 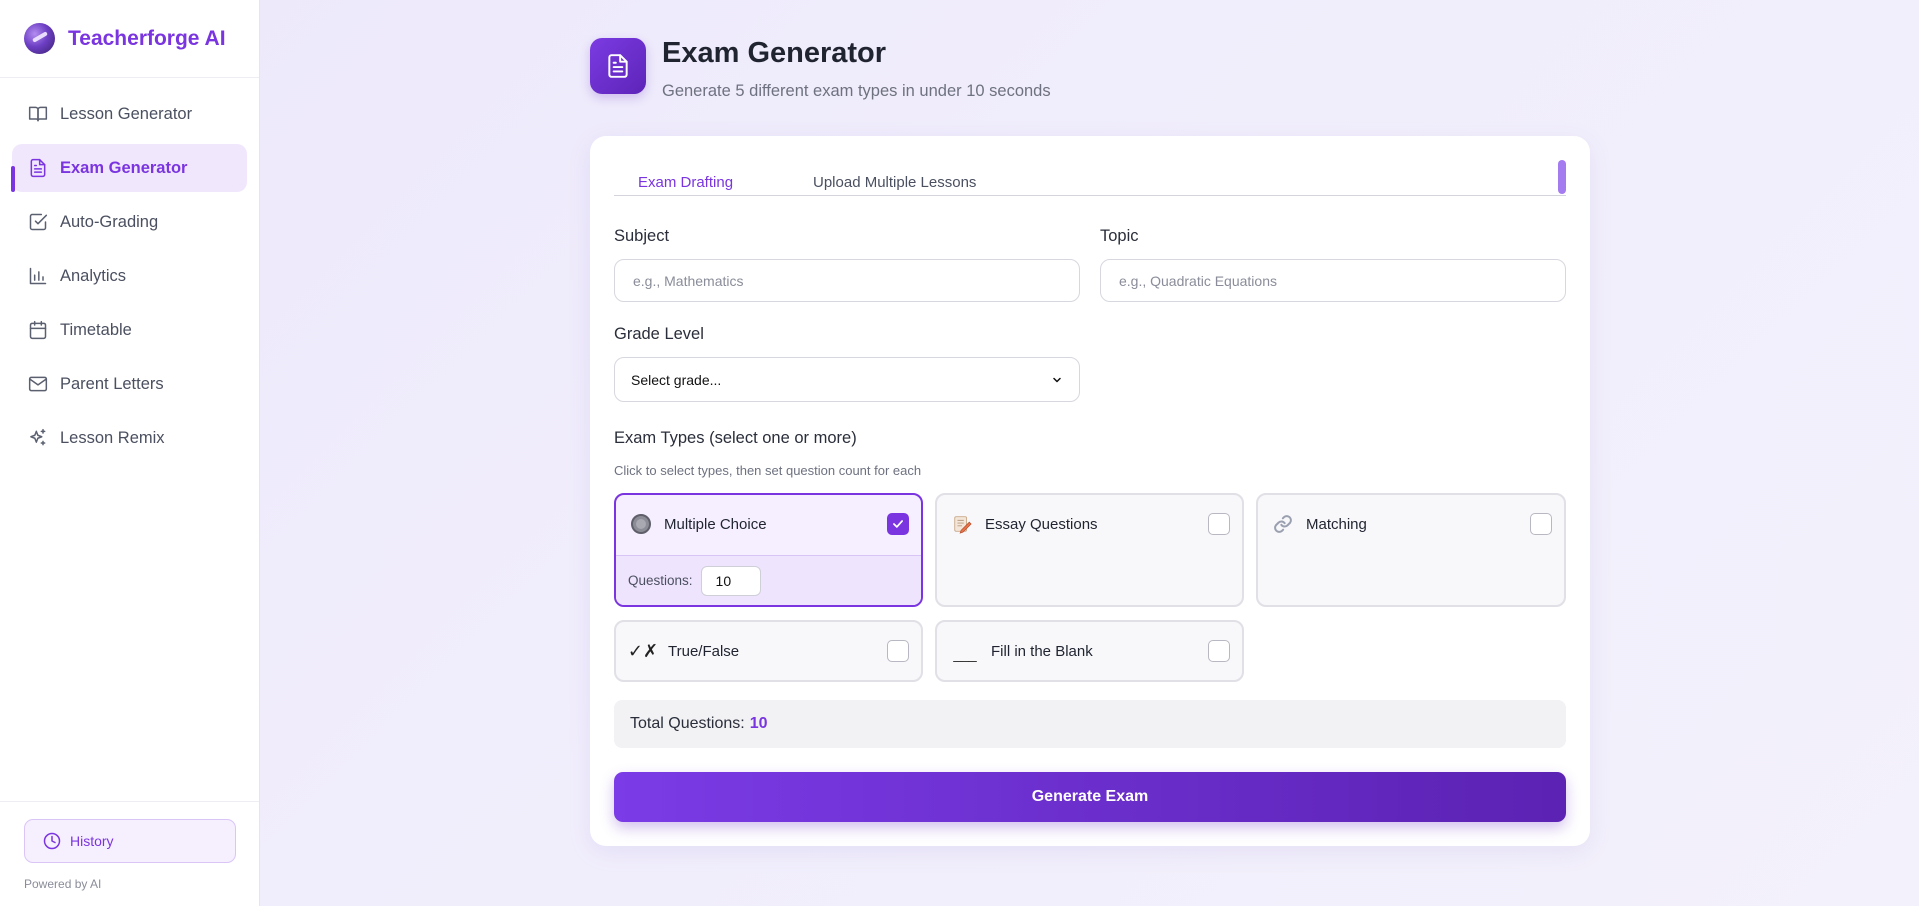 I want to click on check-square-icon, so click(x=38, y=222).